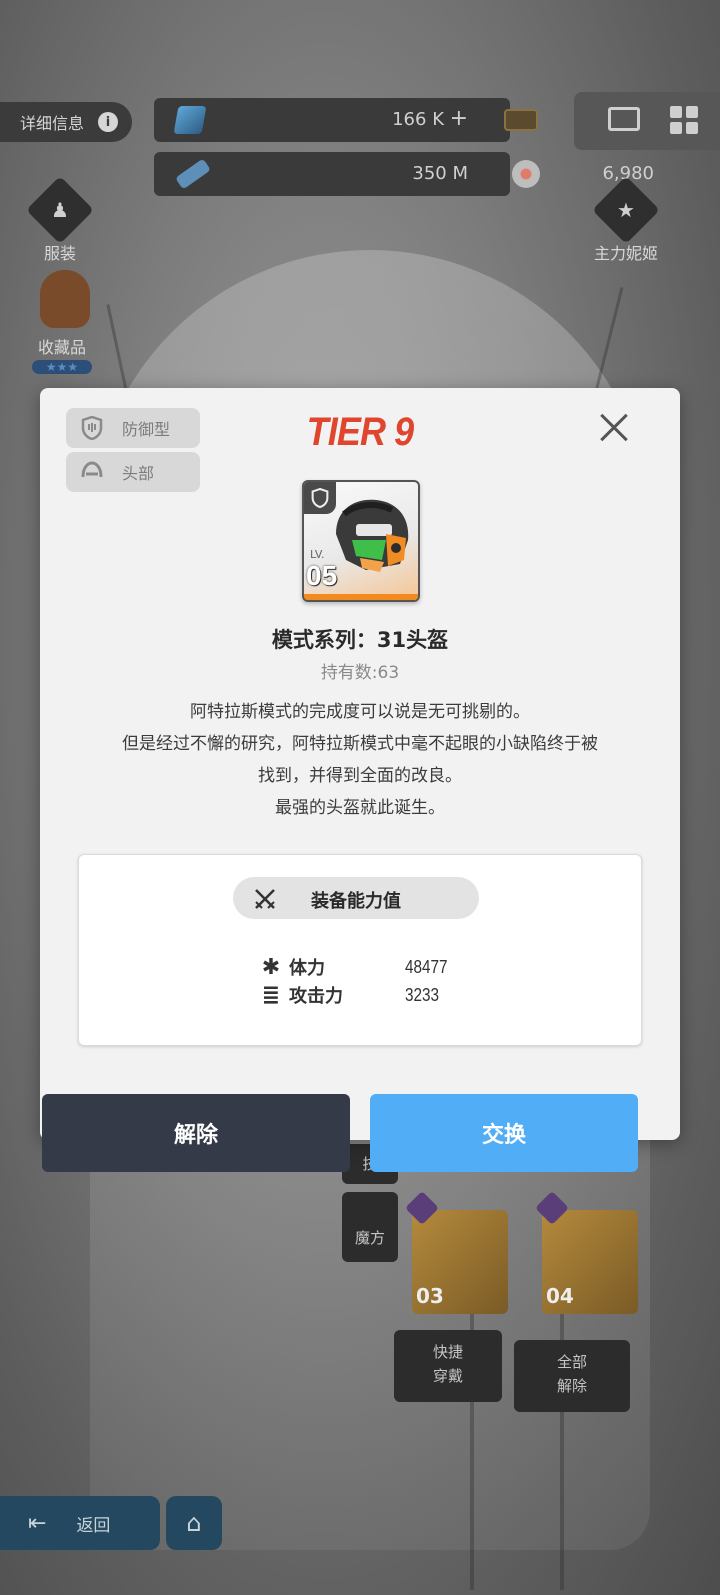  I want to click on description-line: 最强的头盔就此诞生。, so click(360, 808).